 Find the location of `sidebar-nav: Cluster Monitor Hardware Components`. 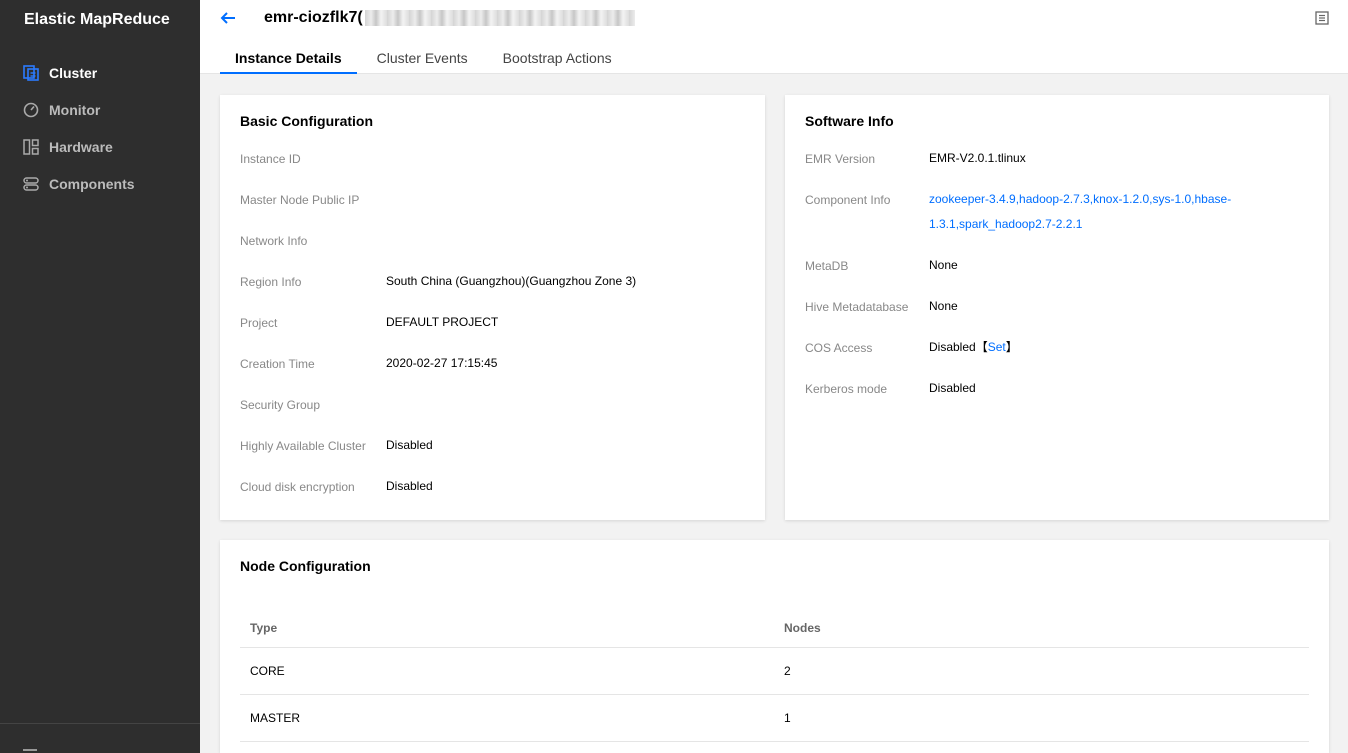

sidebar-nav: Cluster Monitor Hardware Components is located at coordinates (100, 128).